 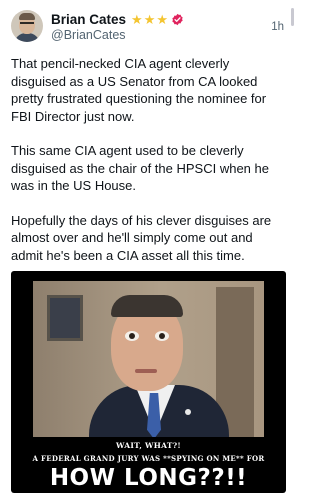 I want to click on author-name-row: Brian Cates ★ ★ ★, so click(x=117, y=19).